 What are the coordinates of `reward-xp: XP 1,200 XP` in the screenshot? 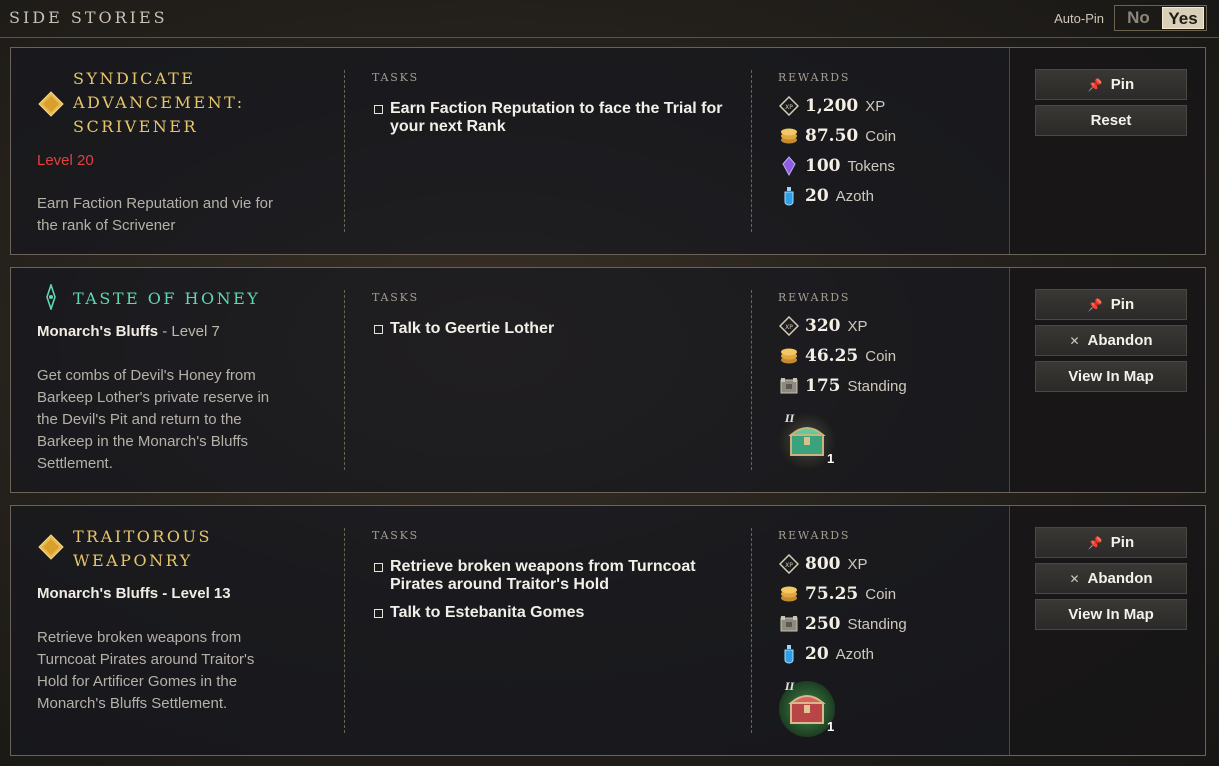 It's located at (832, 106).